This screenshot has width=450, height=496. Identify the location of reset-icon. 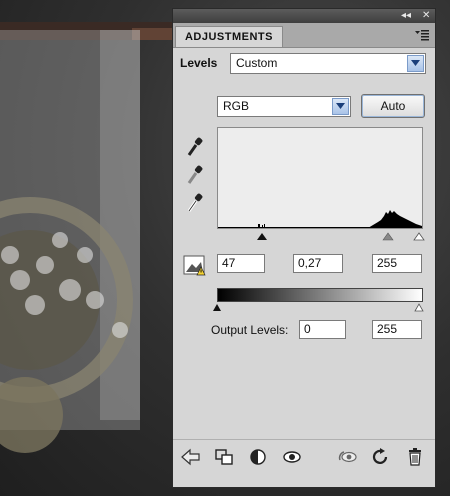
(381, 457).